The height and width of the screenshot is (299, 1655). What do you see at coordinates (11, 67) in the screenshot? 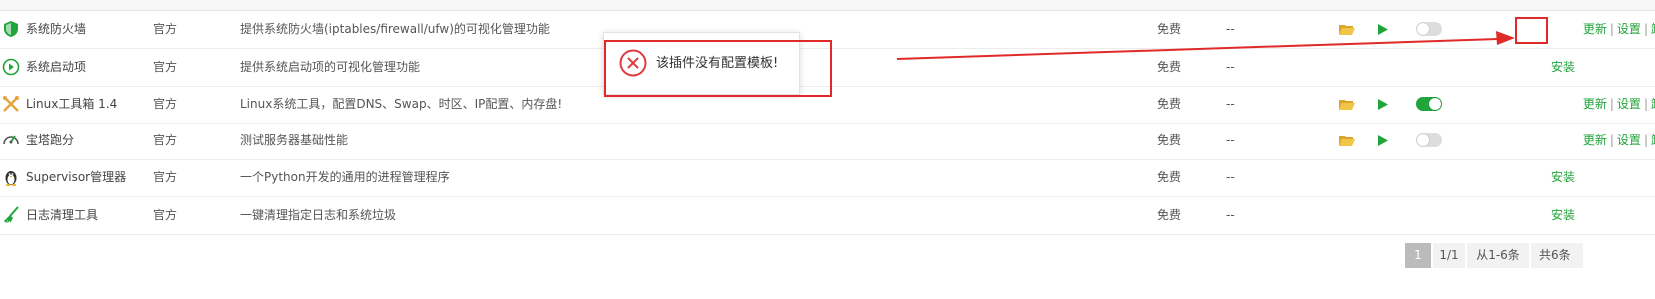
I see `startup-icon` at bounding box center [11, 67].